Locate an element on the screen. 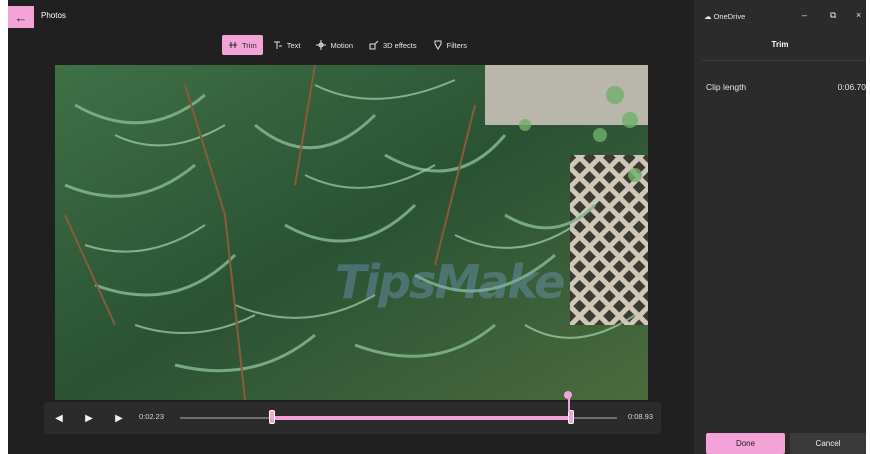 The width and height of the screenshot is (870, 454). previous-frame-icon: ◀ is located at coordinates (59, 418).